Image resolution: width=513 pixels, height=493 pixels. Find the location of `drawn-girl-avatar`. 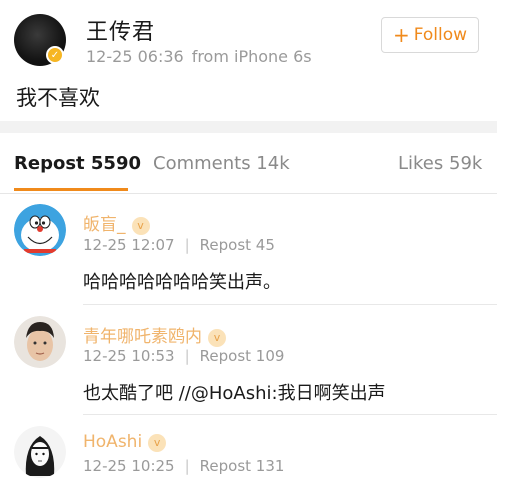

drawn-girl-avatar is located at coordinates (40, 452).